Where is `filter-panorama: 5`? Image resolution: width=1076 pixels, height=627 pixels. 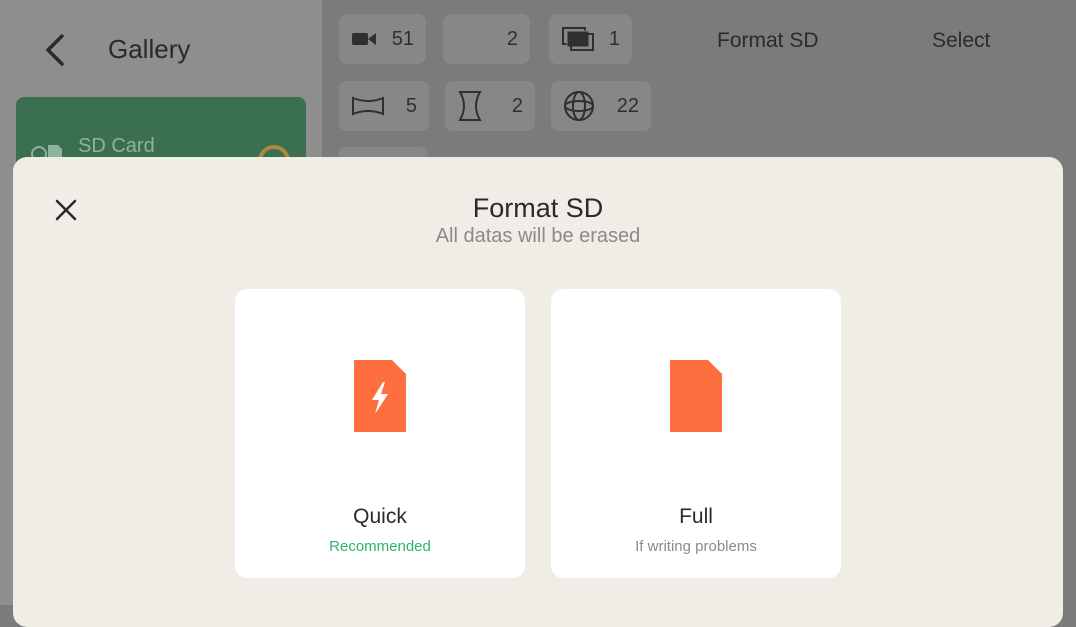 filter-panorama: 5 is located at coordinates (384, 106).